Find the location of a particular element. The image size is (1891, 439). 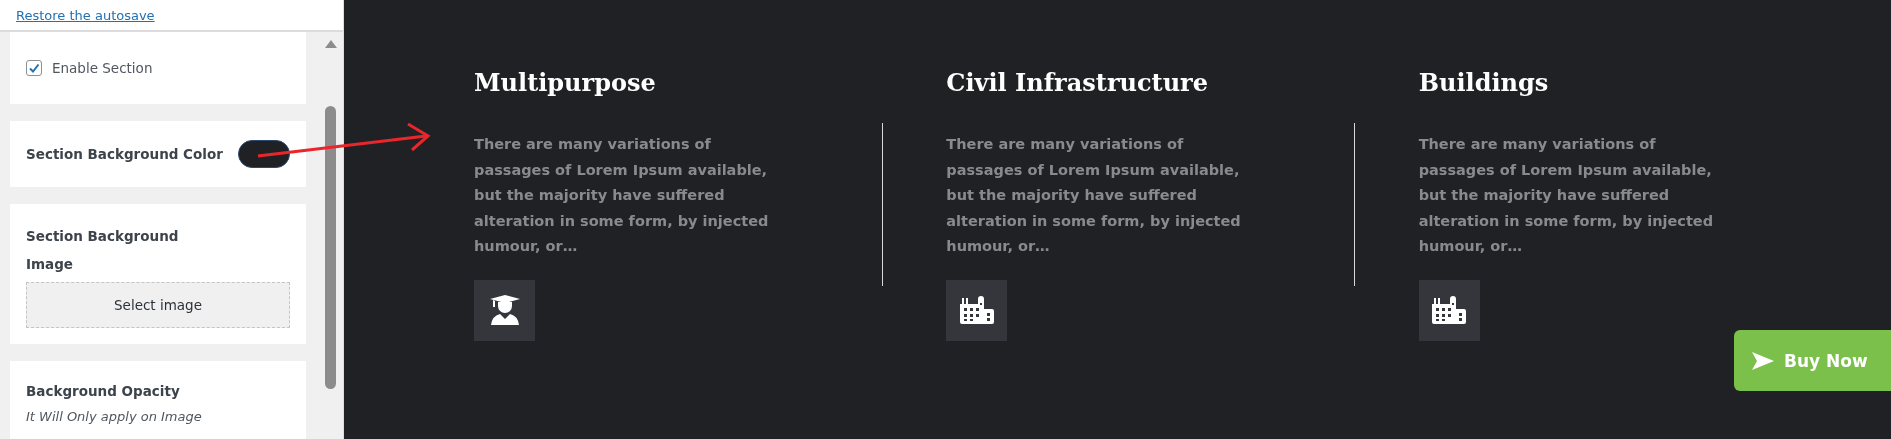

field-hint: It Will Only apply on Image is located at coordinates (114, 416).